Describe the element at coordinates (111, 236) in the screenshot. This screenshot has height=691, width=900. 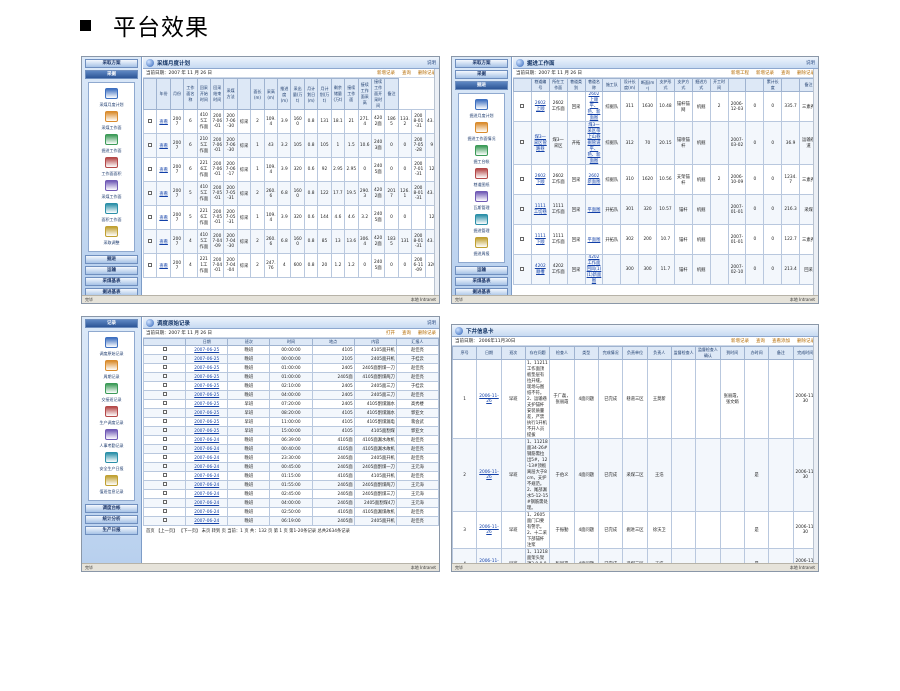
I see `sidebar-item: 采取调整` at that location.